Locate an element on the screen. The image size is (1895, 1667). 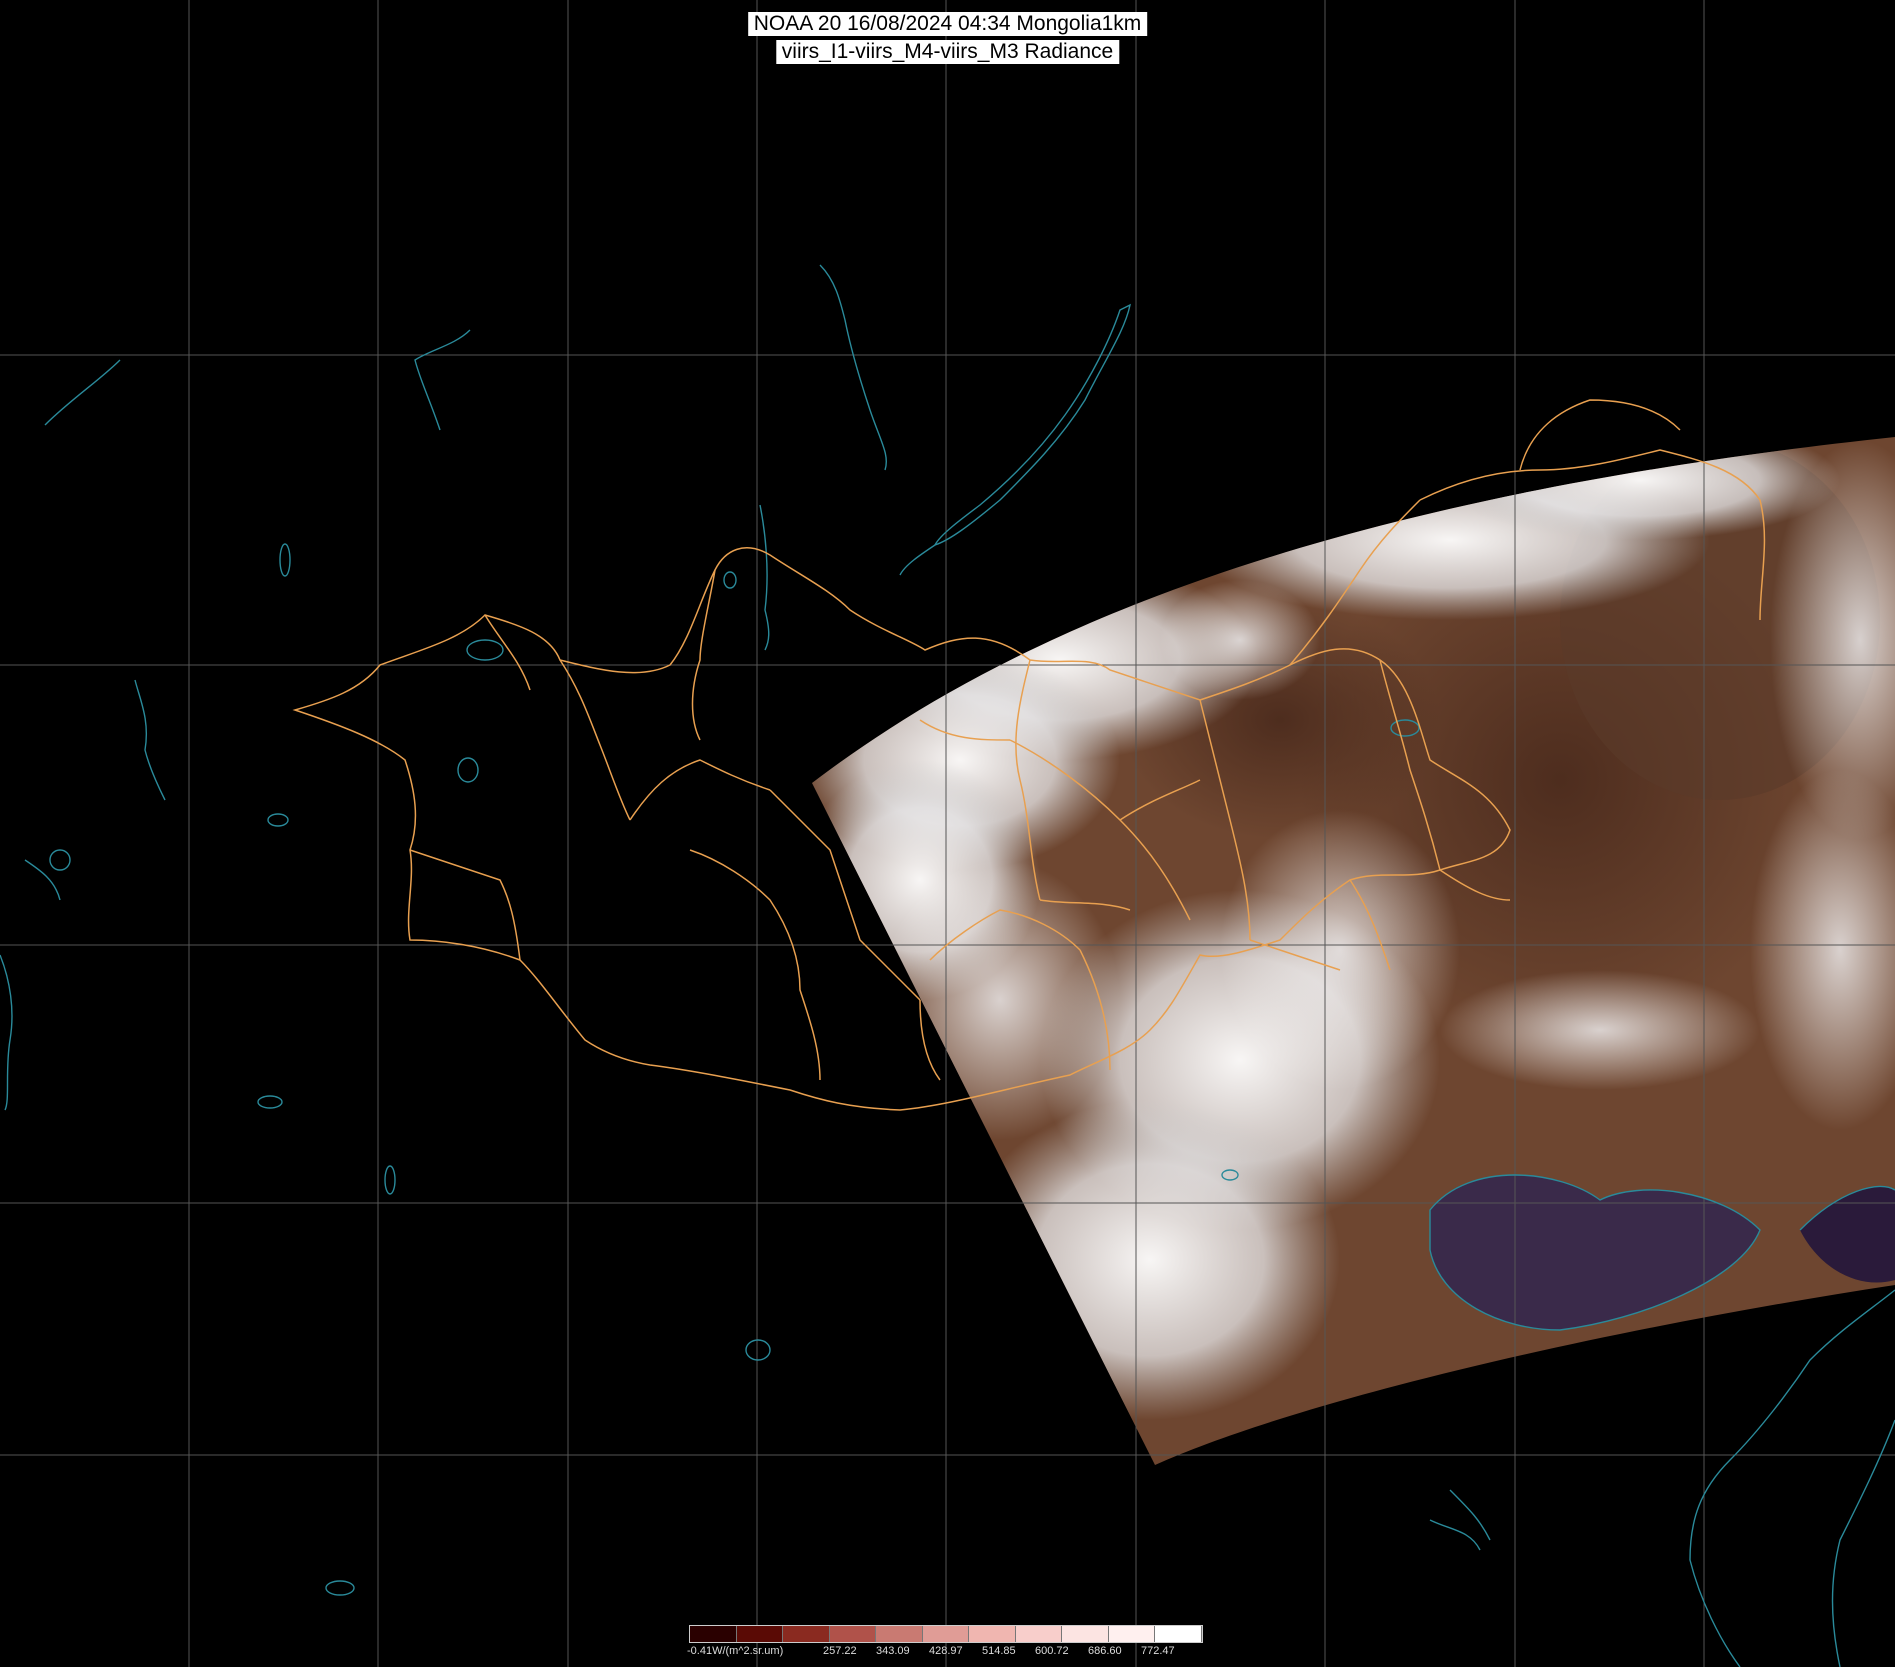
colorbar-tick: 772.47 is located at coordinates (1158, 1651).